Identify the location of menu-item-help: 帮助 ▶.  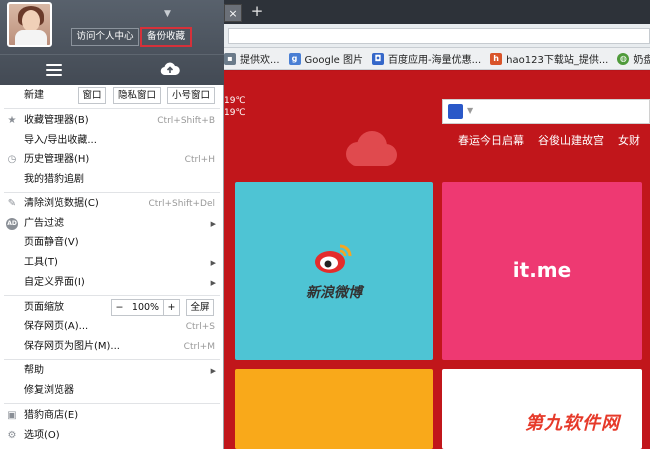
(112, 371).